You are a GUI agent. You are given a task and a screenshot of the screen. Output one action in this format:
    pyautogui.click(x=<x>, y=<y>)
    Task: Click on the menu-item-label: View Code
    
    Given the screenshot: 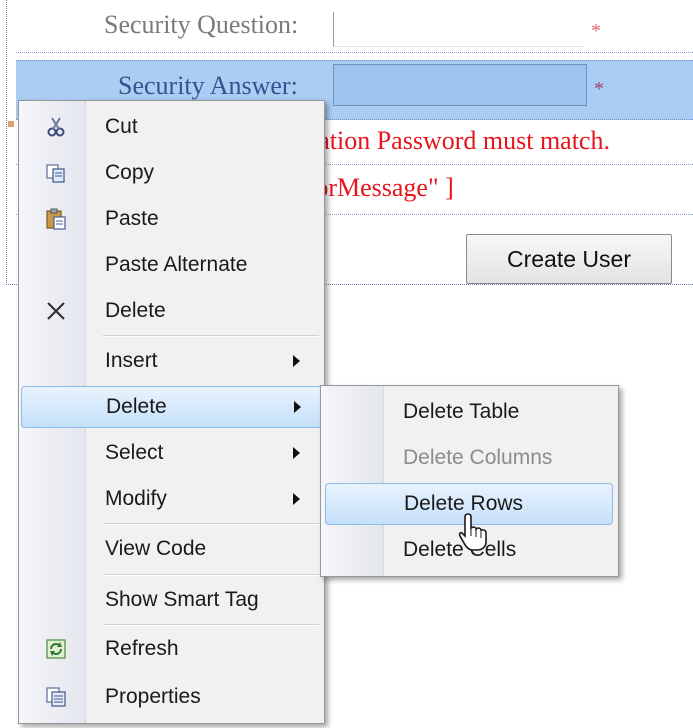 What is the action you would take?
    pyautogui.click(x=156, y=548)
    